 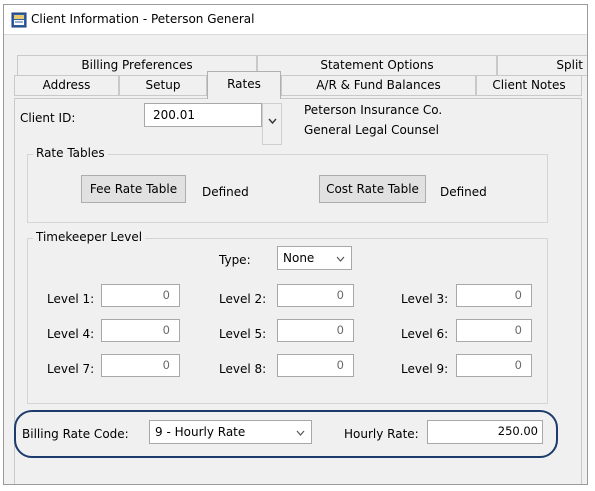 What do you see at coordinates (373, 110) in the screenshot?
I see `client-name-line1: Peterson Insurance Co.` at bounding box center [373, 110].